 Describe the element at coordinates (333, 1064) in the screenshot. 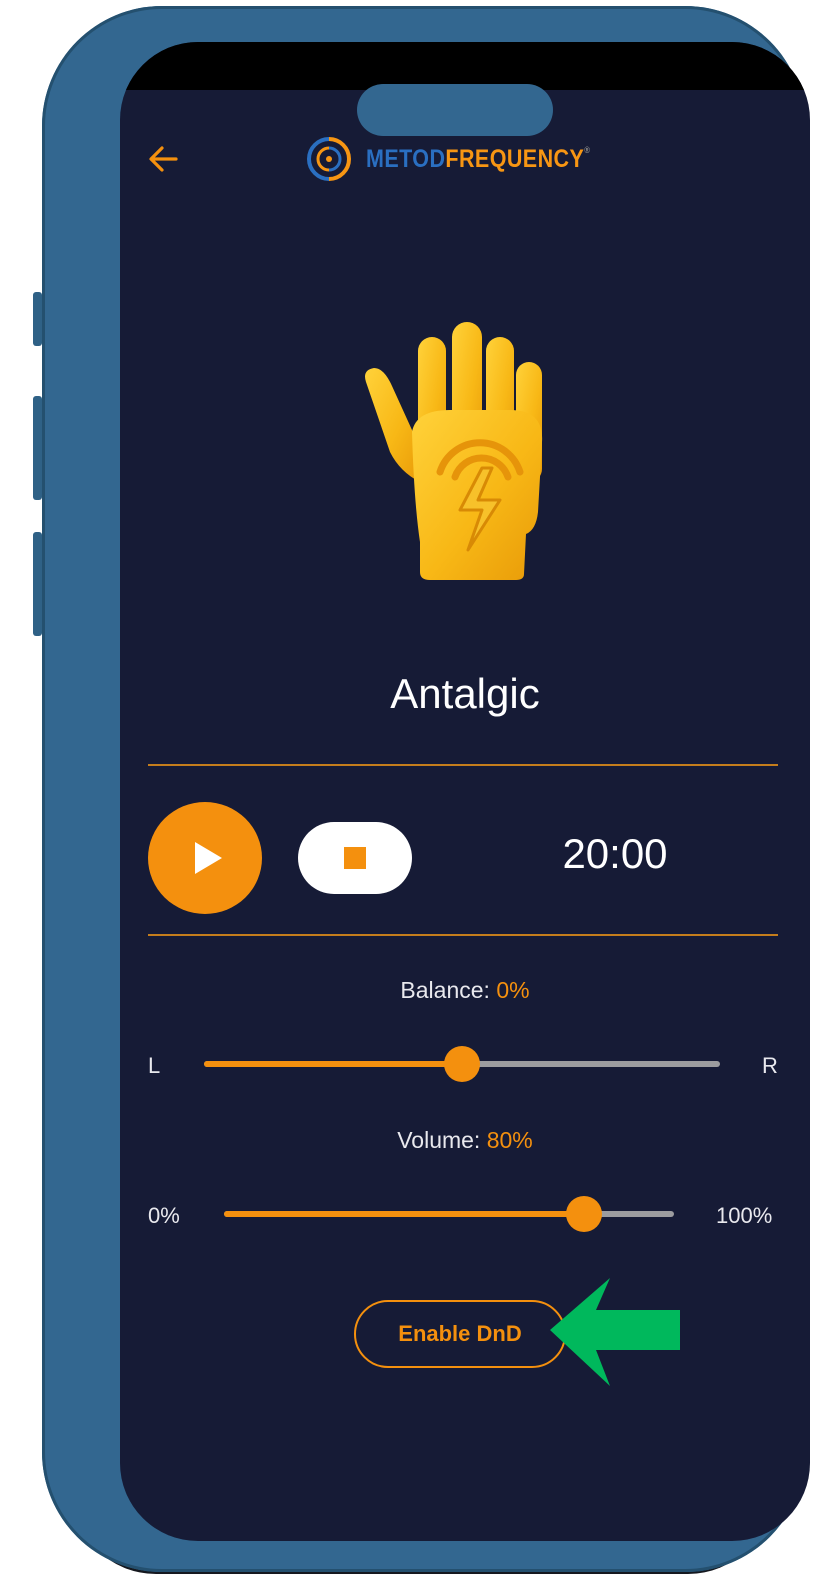

I see `balance-slider-fill` at that location.